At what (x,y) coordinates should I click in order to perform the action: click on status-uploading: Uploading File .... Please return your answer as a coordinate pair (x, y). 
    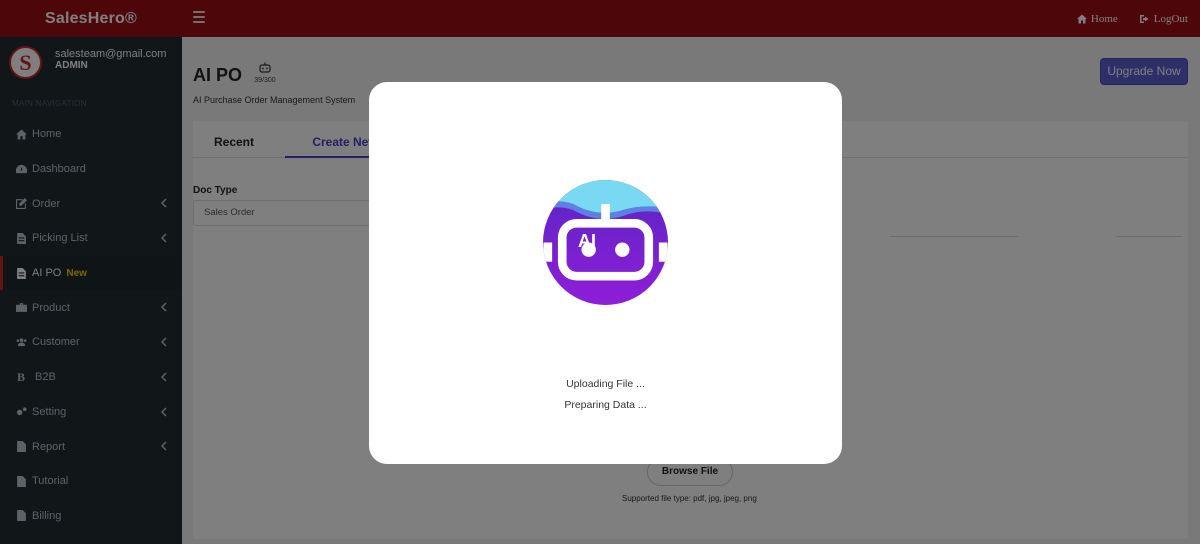
    Looking at the image, I should click on (605, 384).